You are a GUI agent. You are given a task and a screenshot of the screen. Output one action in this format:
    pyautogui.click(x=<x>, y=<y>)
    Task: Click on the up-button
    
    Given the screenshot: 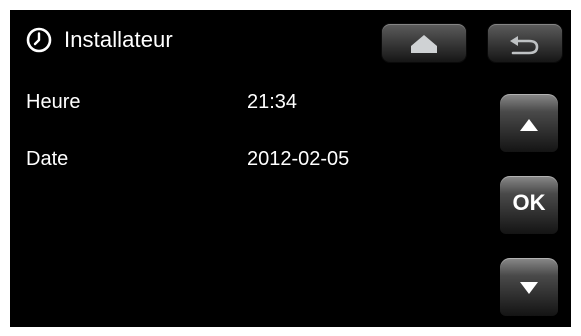 What is the action you would take?
    pyautogui.click(x=529, y=123)
    